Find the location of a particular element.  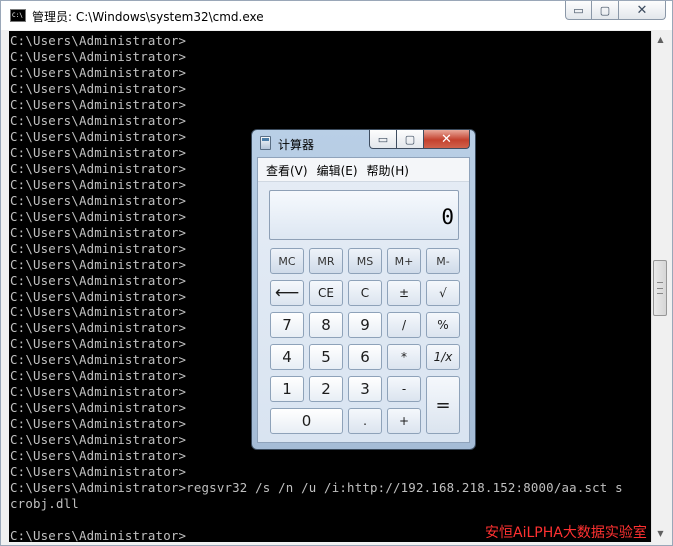

key-sqrt: √ is located at coordinates (443, 293).